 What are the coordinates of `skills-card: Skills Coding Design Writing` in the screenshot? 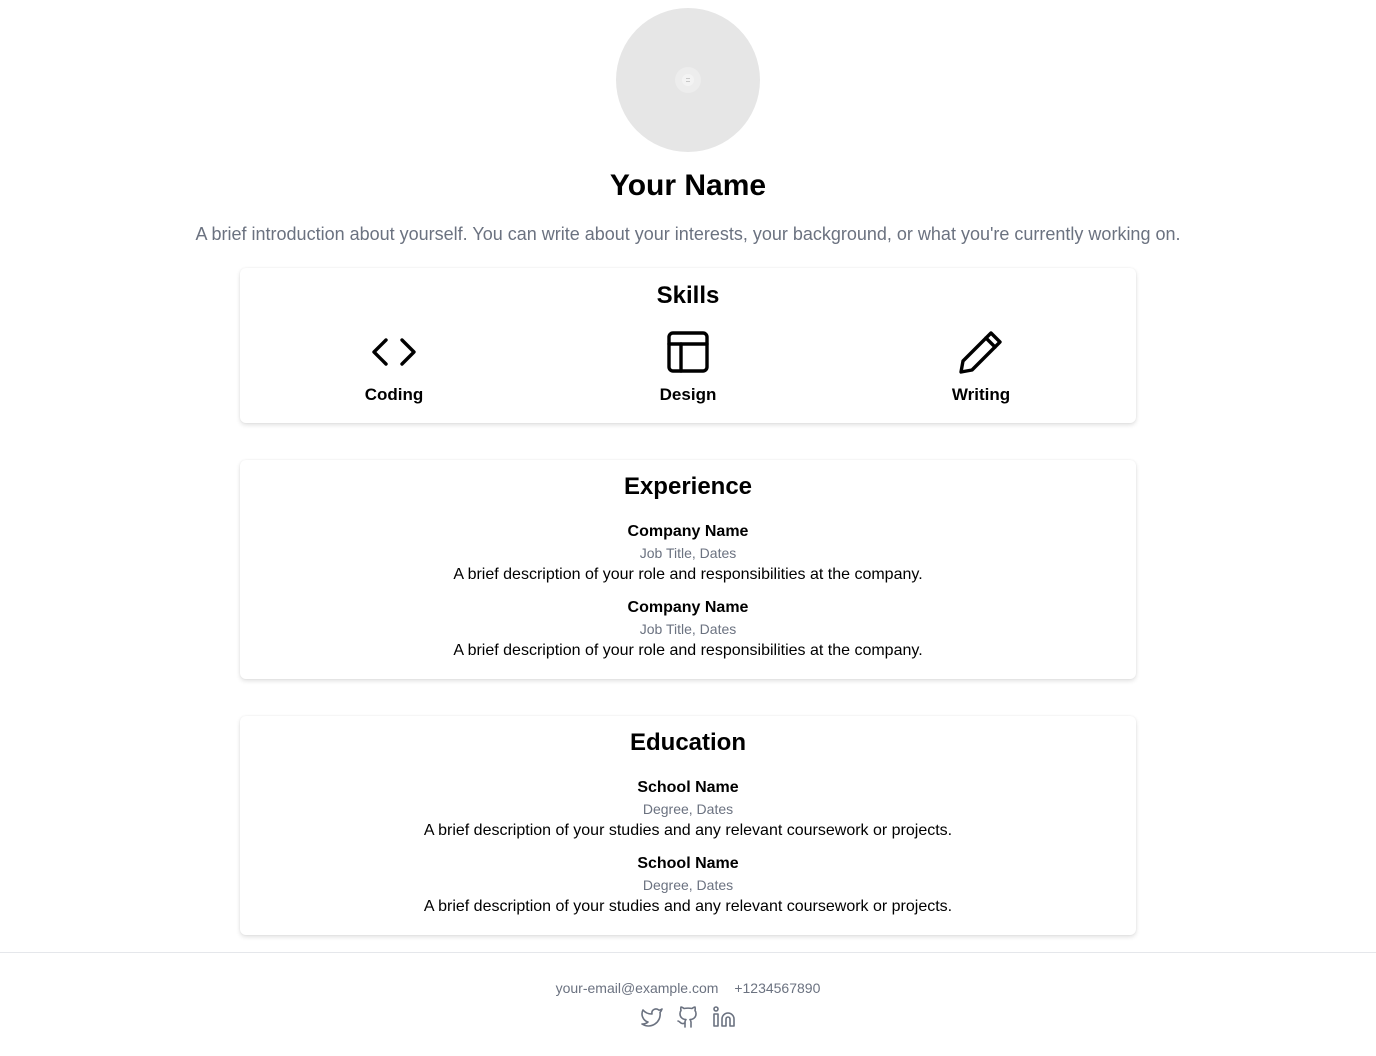 It's located at (688, 345).